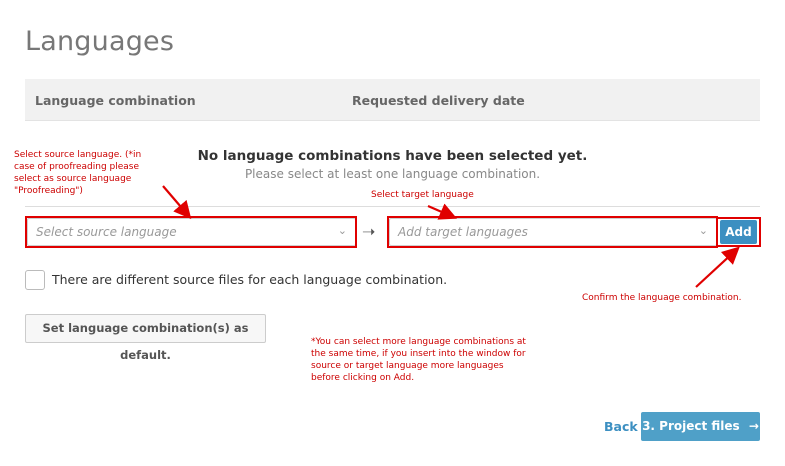 This screenshot has width=785, height=466. I want to click on arrow-to-source, so click(177, 202).